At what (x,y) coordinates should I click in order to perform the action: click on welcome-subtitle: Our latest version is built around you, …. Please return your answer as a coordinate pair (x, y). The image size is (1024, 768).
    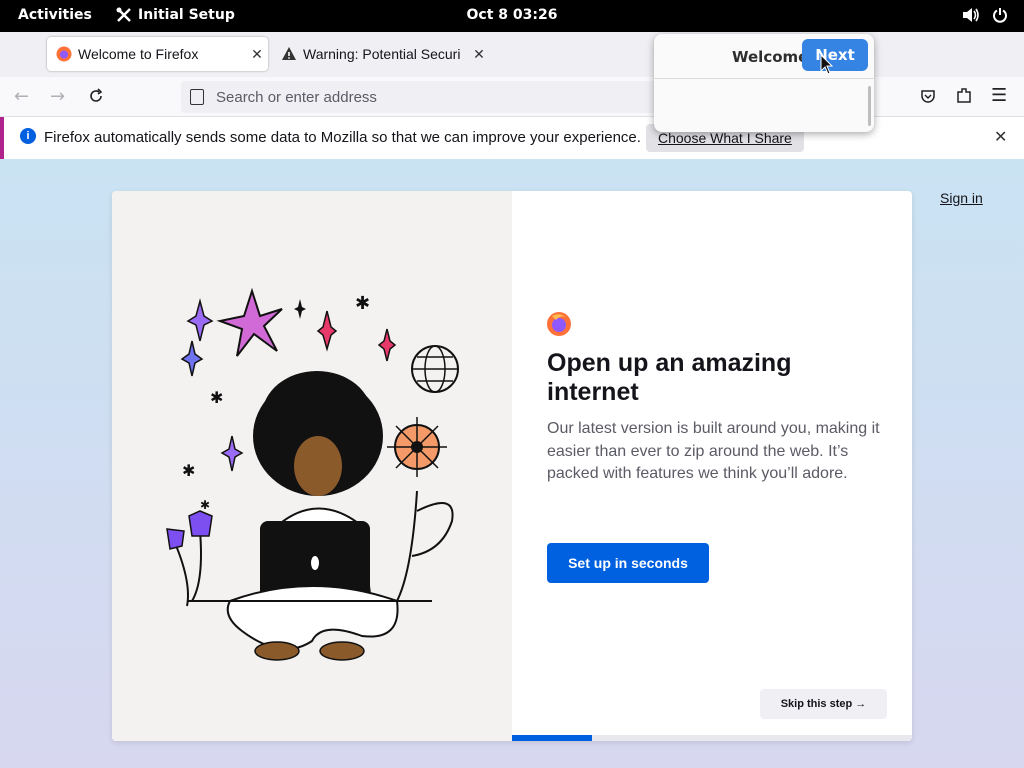
    Looking at the image, I should click on (713, 451).